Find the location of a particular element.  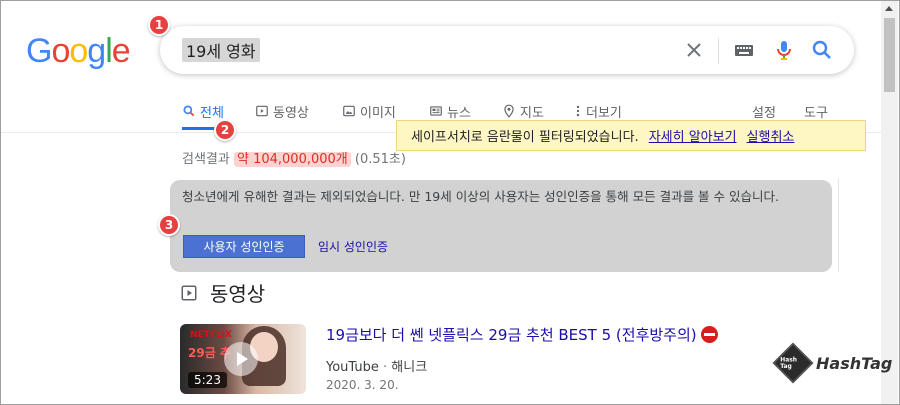

step-marker-3: 3 is located at coordinates (169, 225).